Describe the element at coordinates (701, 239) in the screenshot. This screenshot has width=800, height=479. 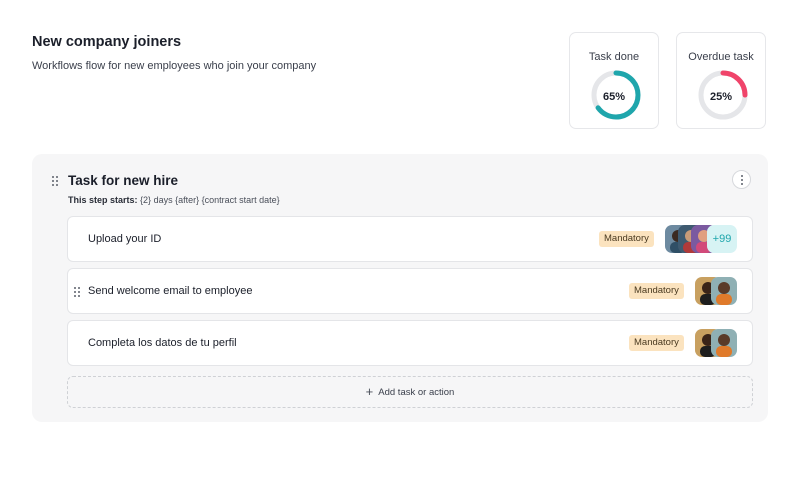
I see `assignee-avatars: +99` at that location.